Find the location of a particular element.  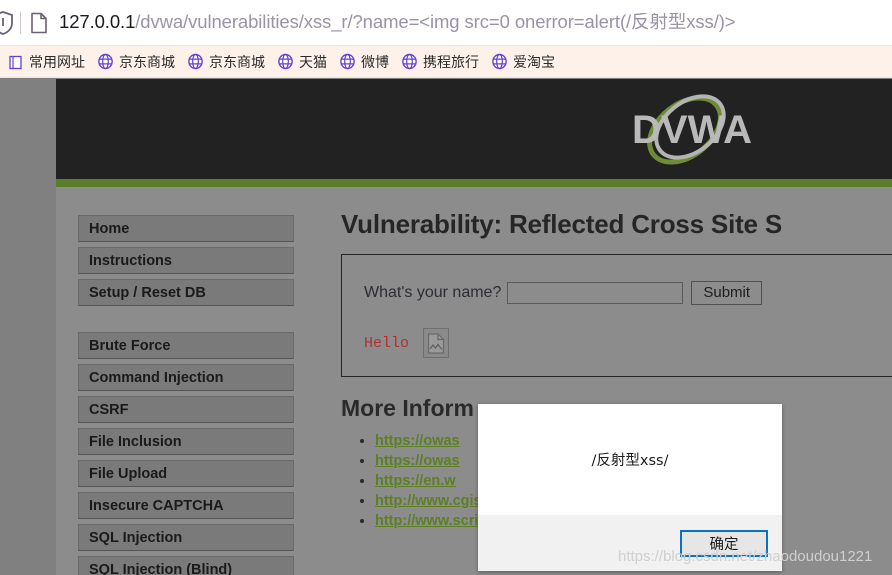

svg-text: DVWA is located at coordinates (692, 130).